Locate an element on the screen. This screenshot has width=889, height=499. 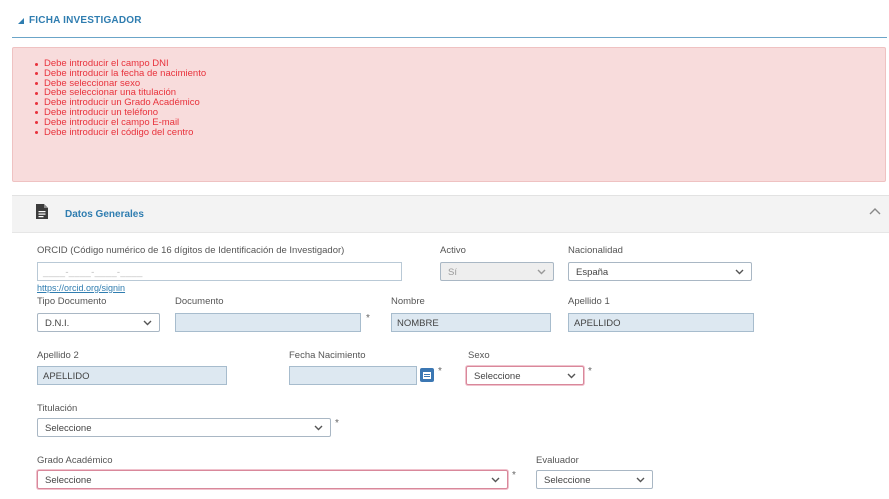
nombre-label: Nombre is located at coordinates (408, 301).